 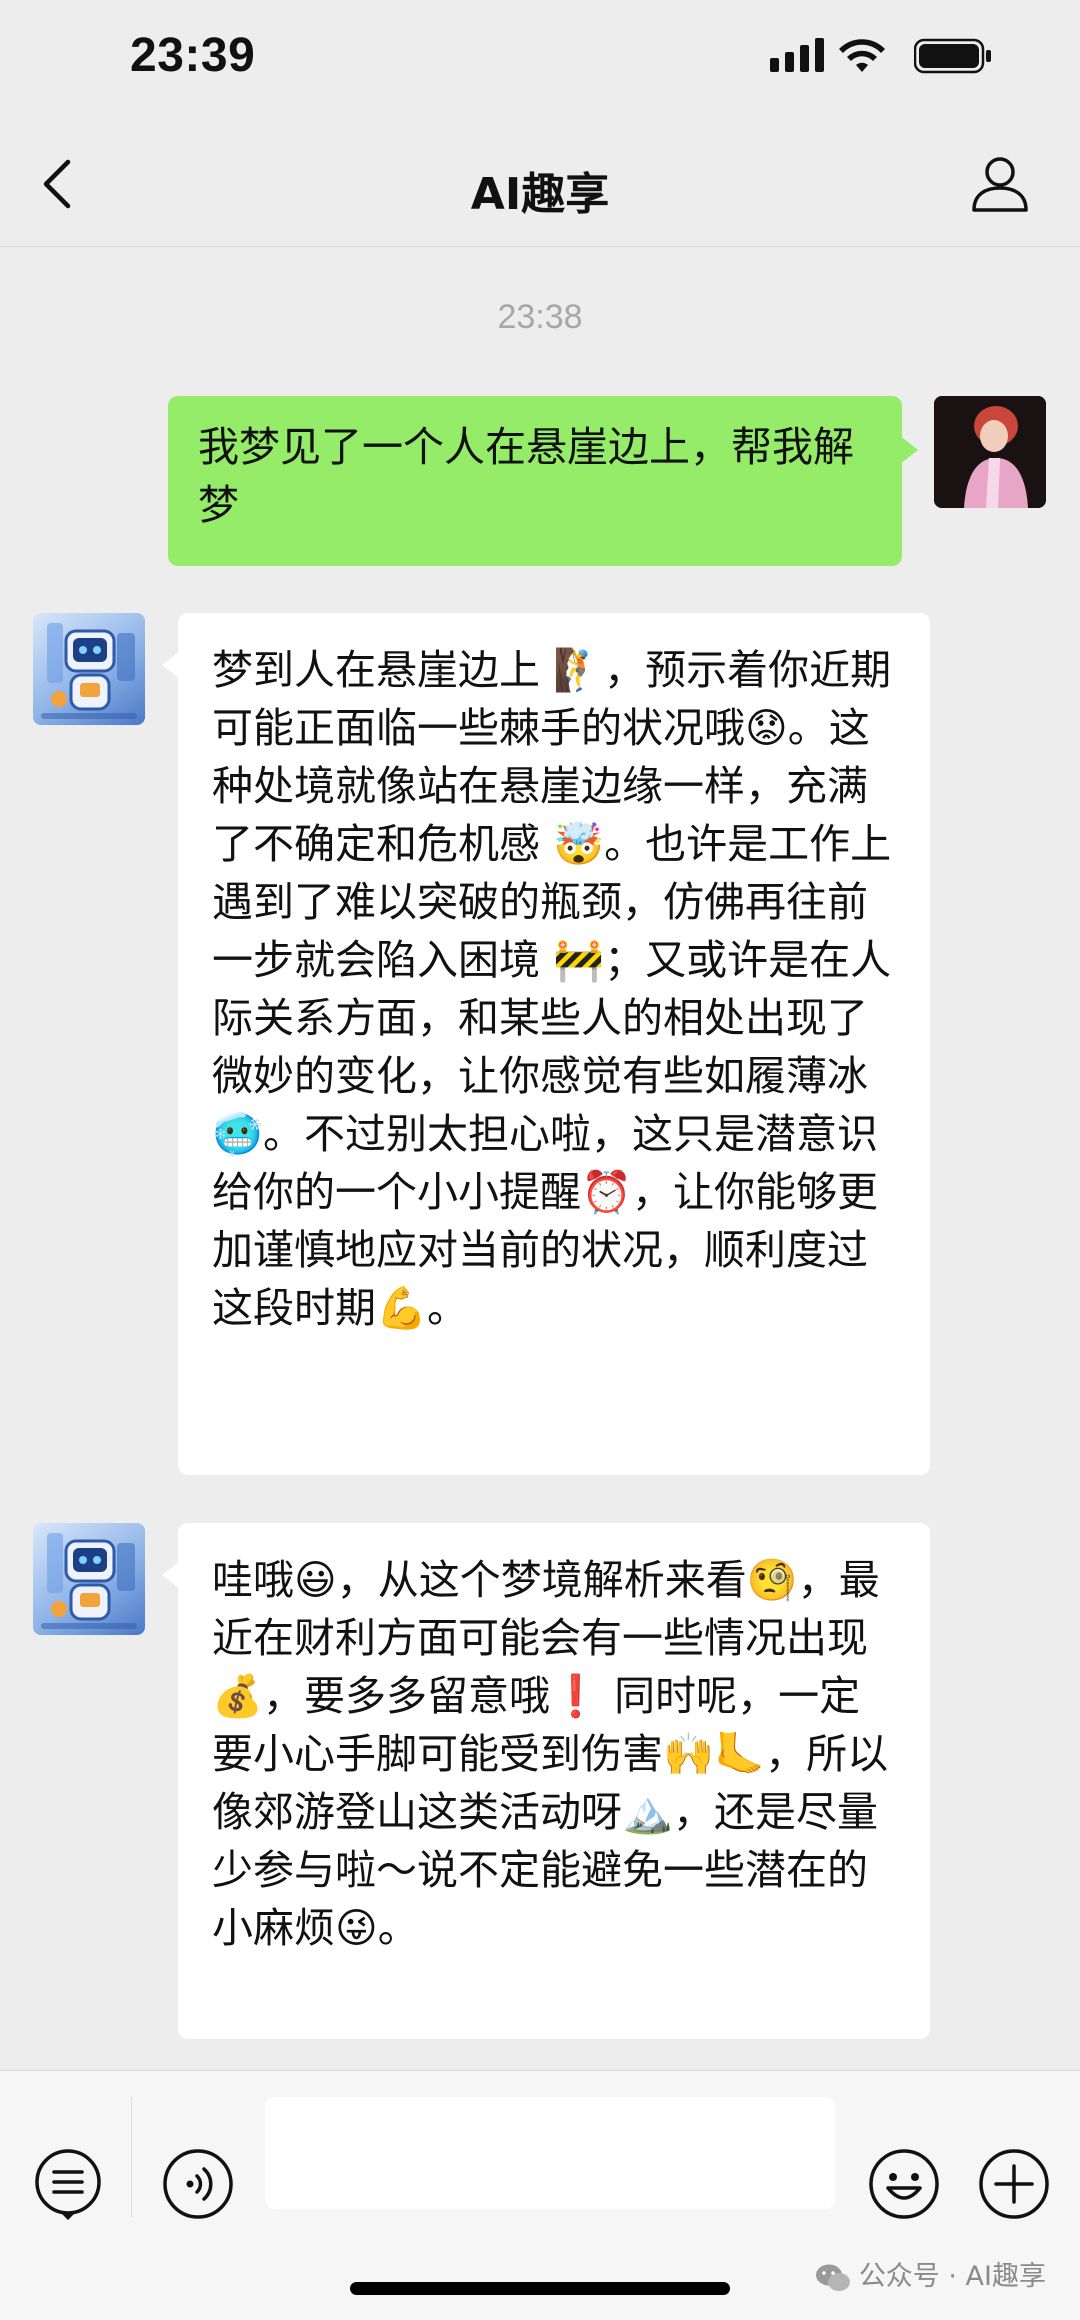 I want to click on message-input, so click(x=550, y=2153).